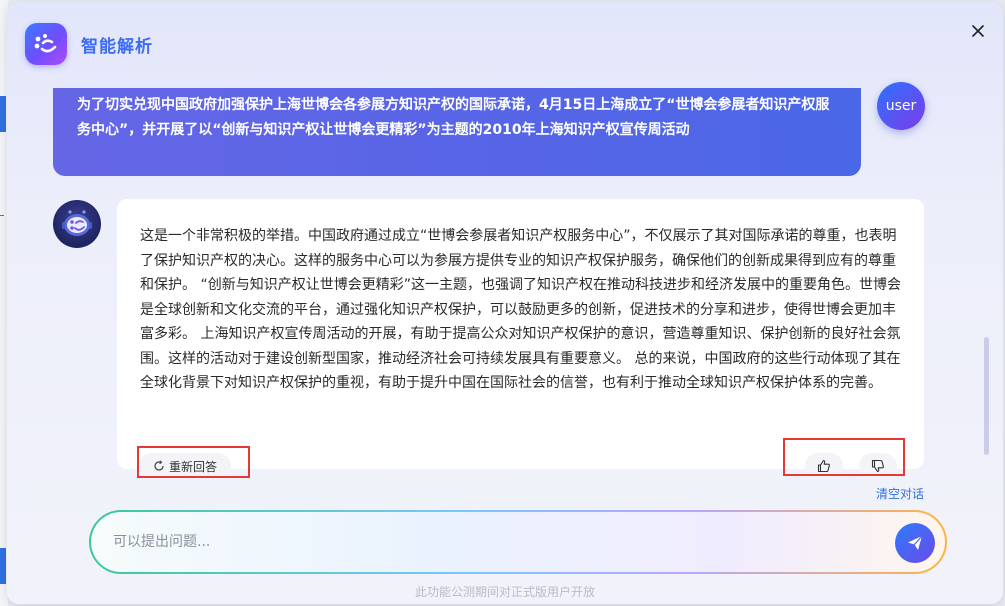 The height and width of the screenshot is (606, 1005). I want to click on question-input, so click(493, 542).